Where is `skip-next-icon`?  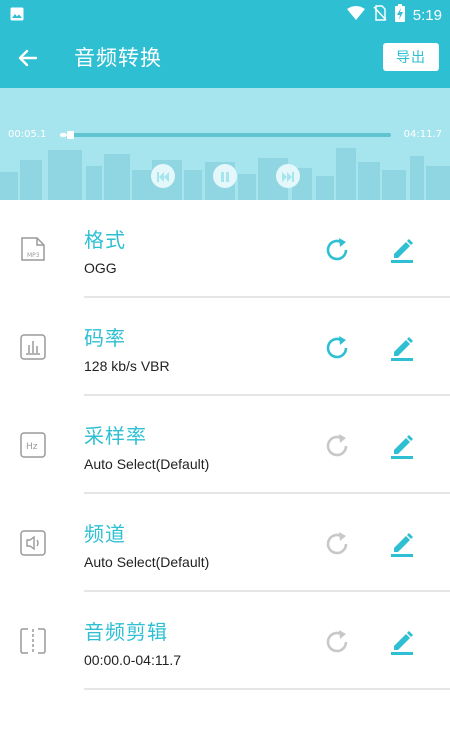 skip-next-icon is located at coordinates (288, 176).